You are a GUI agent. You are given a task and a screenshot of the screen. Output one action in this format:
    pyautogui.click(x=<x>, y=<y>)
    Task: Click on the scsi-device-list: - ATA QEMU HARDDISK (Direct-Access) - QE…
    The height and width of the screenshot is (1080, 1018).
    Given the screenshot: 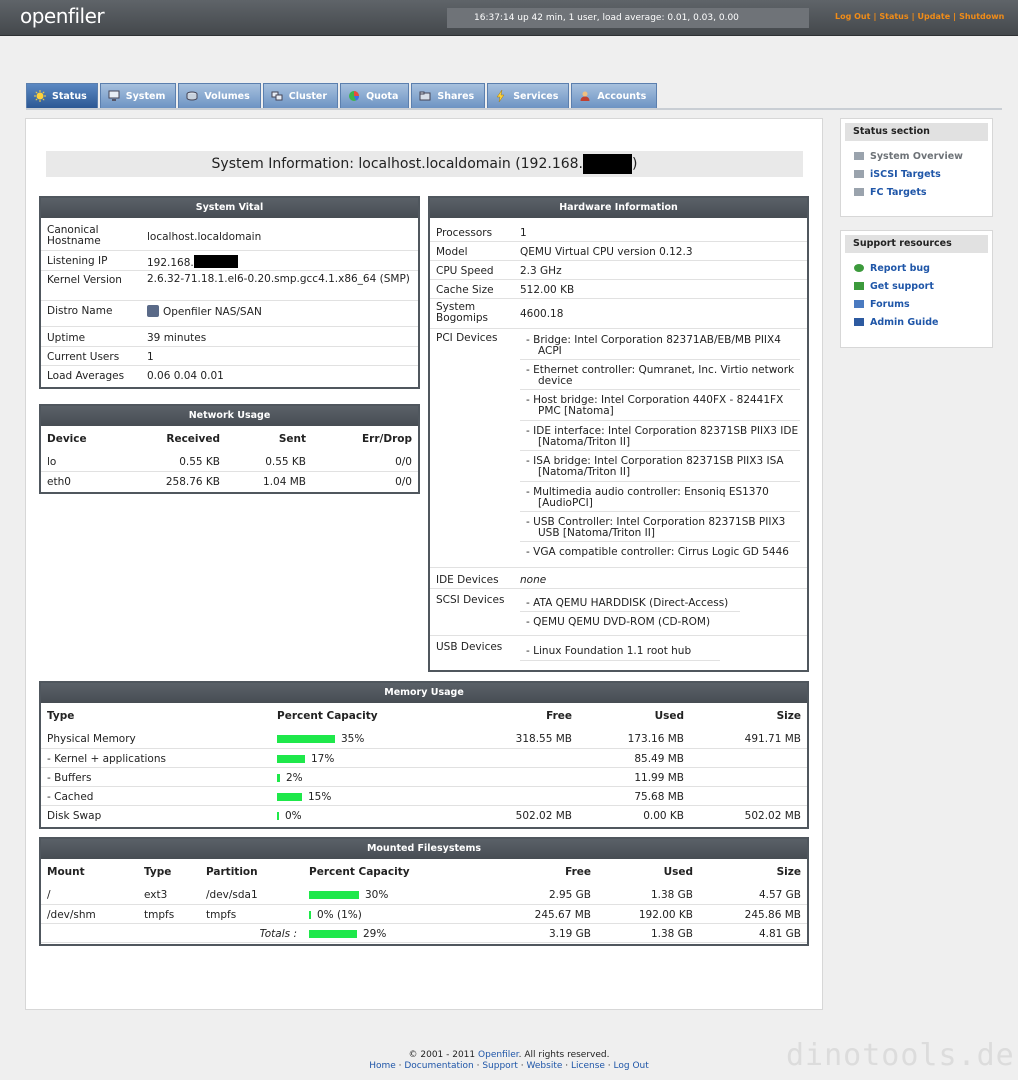 What is the action you would take?
    pyautogui.click(x=630, y=612)
    